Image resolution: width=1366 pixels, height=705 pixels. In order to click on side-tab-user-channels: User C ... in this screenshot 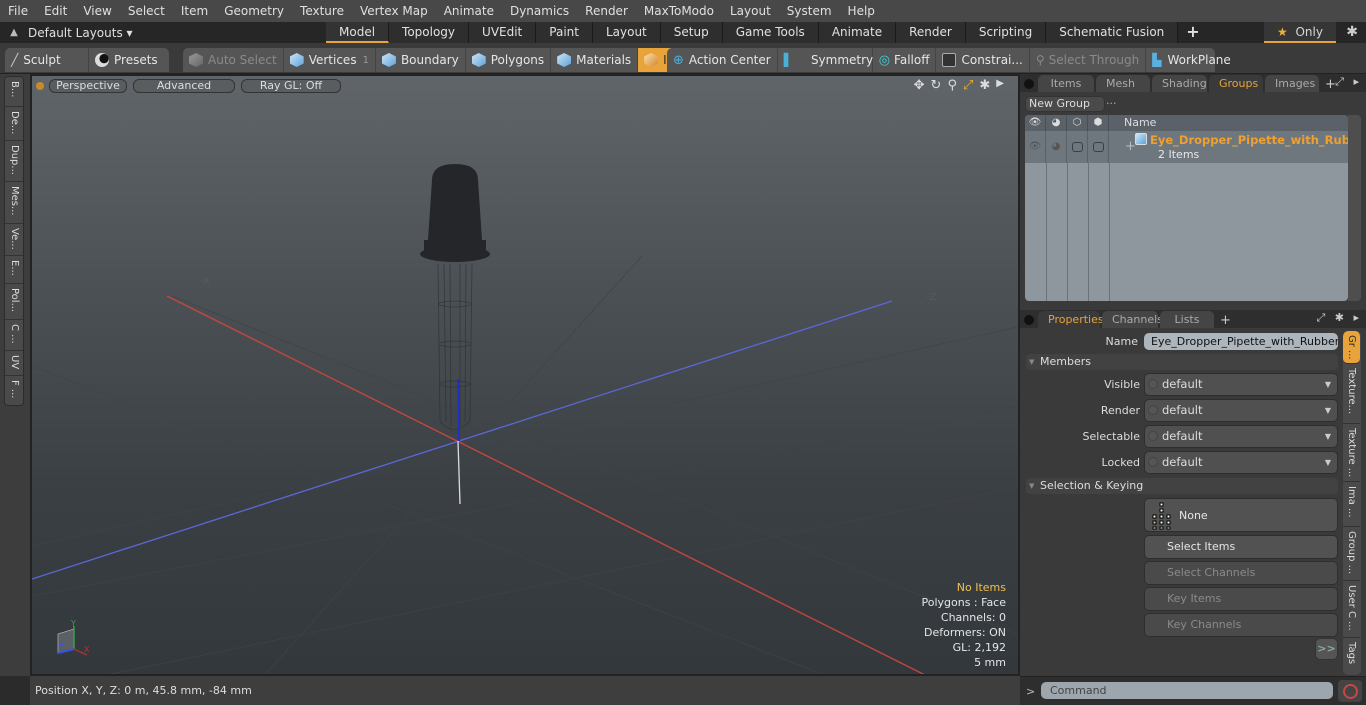, I will do `click(1351, 609)`.